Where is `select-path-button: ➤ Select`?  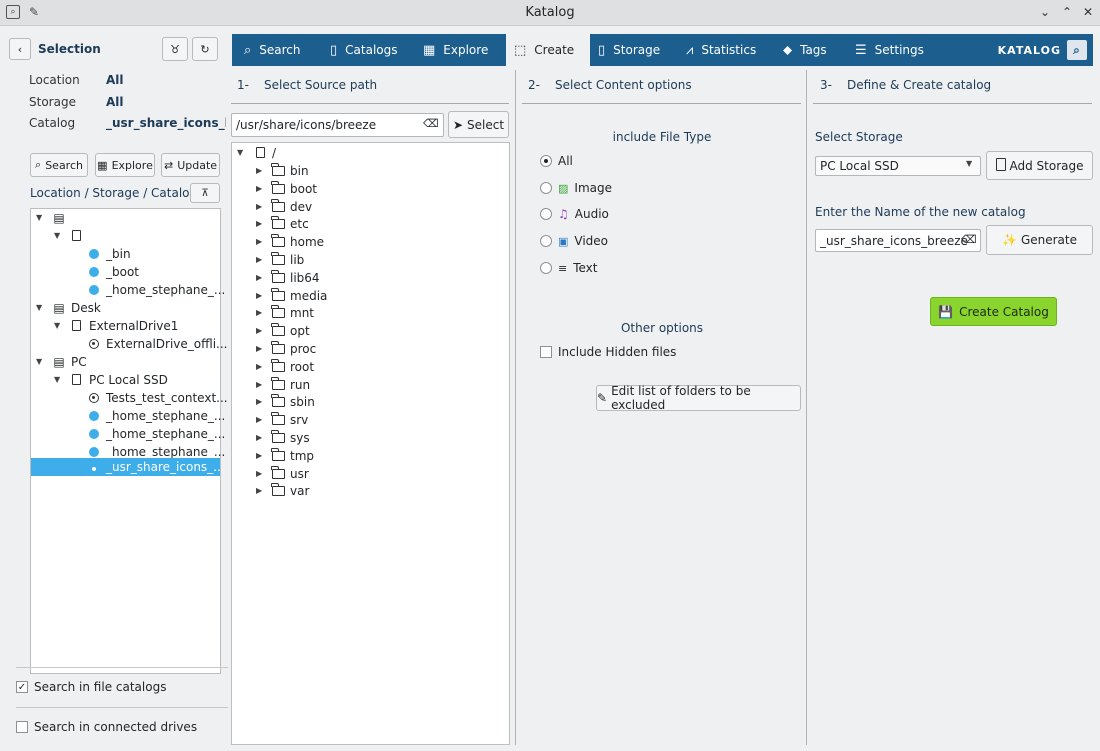 select-path-button: ➤ Select is located at coordinates (478, 124).